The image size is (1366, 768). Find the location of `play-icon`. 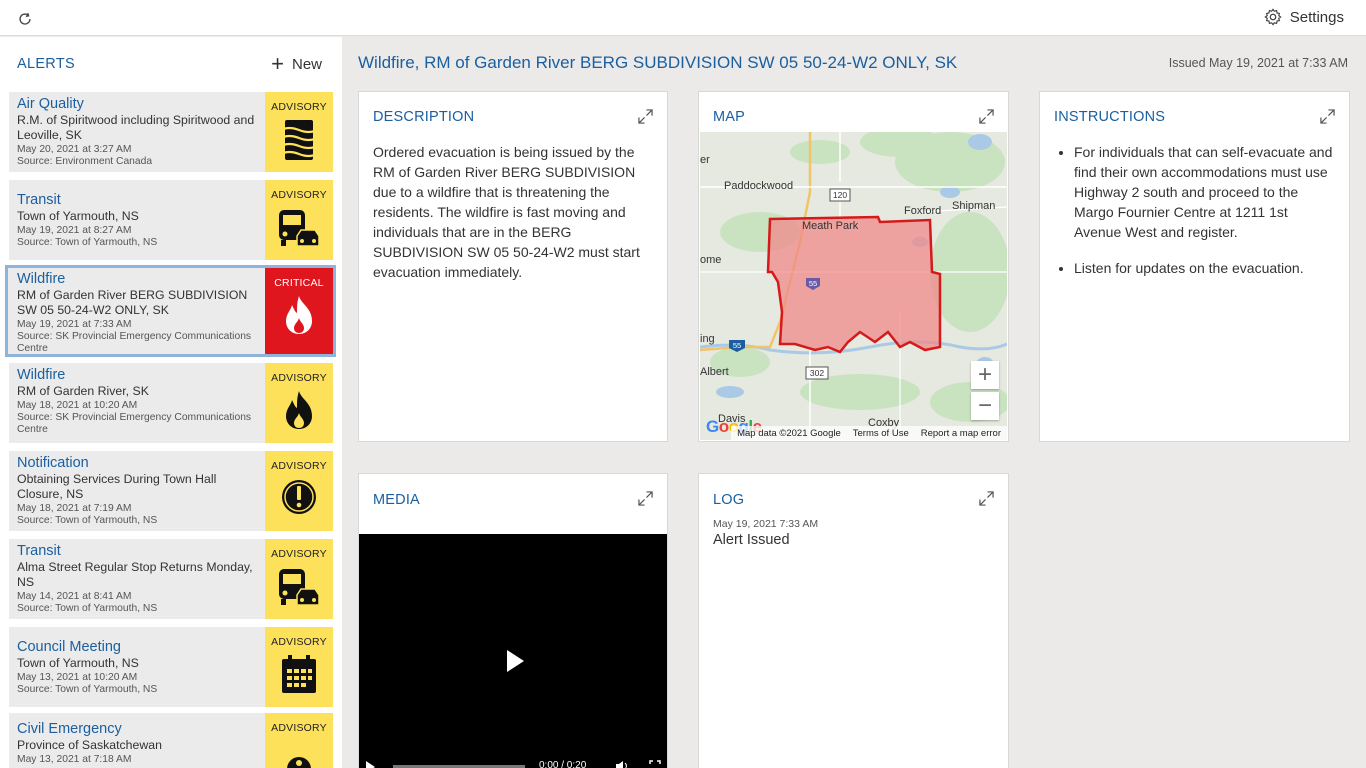

play-icon is located at coordinates (515, 661).